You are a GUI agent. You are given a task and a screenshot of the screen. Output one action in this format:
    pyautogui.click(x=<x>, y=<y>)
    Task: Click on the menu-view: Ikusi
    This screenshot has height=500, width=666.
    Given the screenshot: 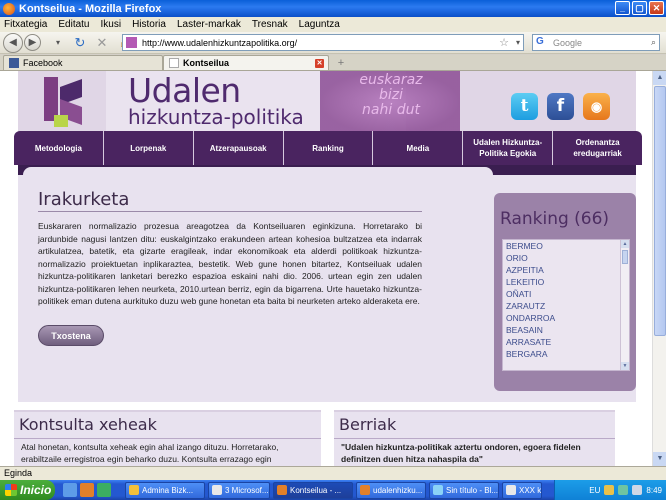 What is the action you would take?
    pyautogui.click(x=111, y=24)
    